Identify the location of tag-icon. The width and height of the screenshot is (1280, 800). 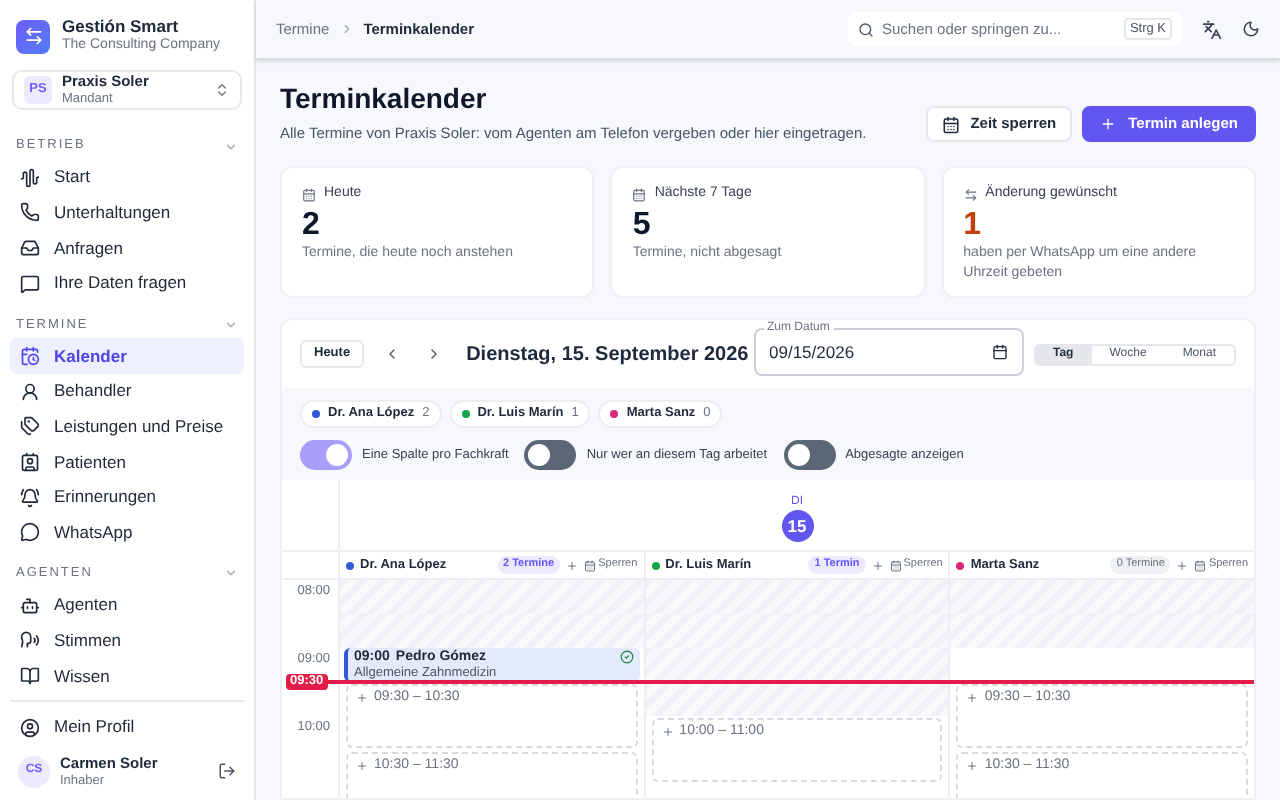
(30, 426).